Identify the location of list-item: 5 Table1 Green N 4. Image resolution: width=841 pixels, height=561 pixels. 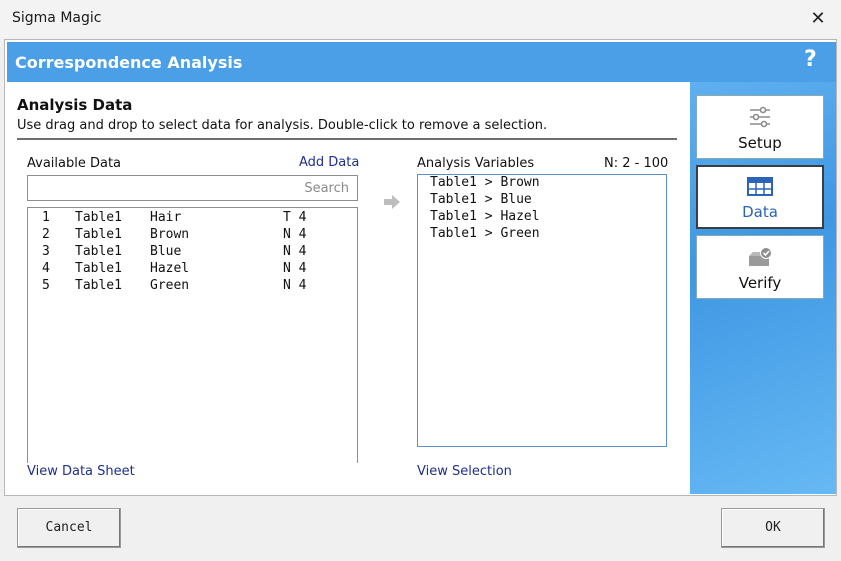
(190, 286).